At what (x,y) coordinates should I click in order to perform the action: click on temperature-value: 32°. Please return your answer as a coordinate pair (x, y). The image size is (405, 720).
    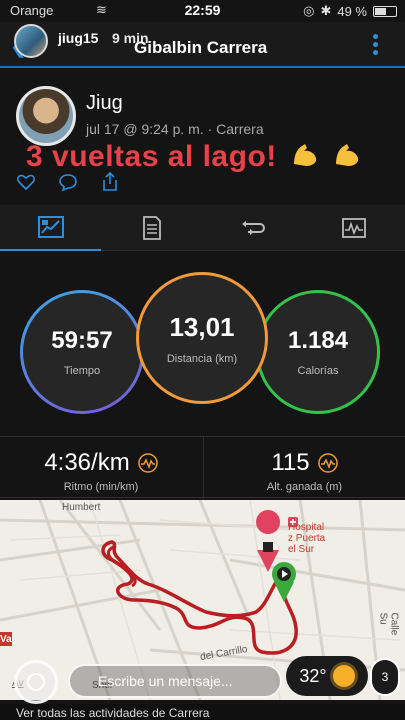
    Looking at the image, I should click on (313, 675).